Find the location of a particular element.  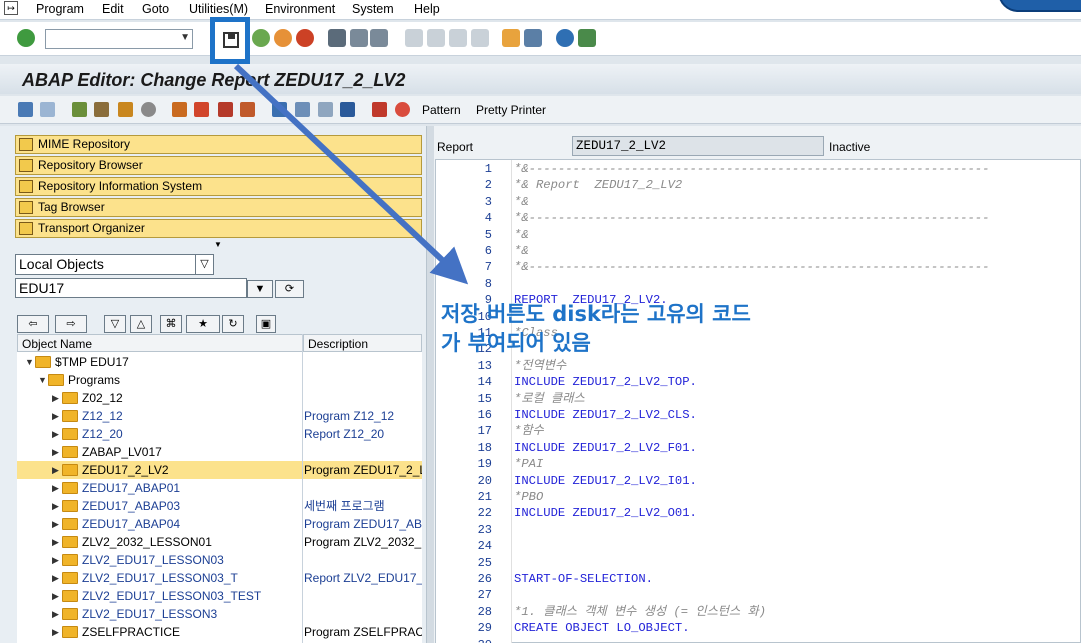

where-used-icon is located at coordinates (201, 109).